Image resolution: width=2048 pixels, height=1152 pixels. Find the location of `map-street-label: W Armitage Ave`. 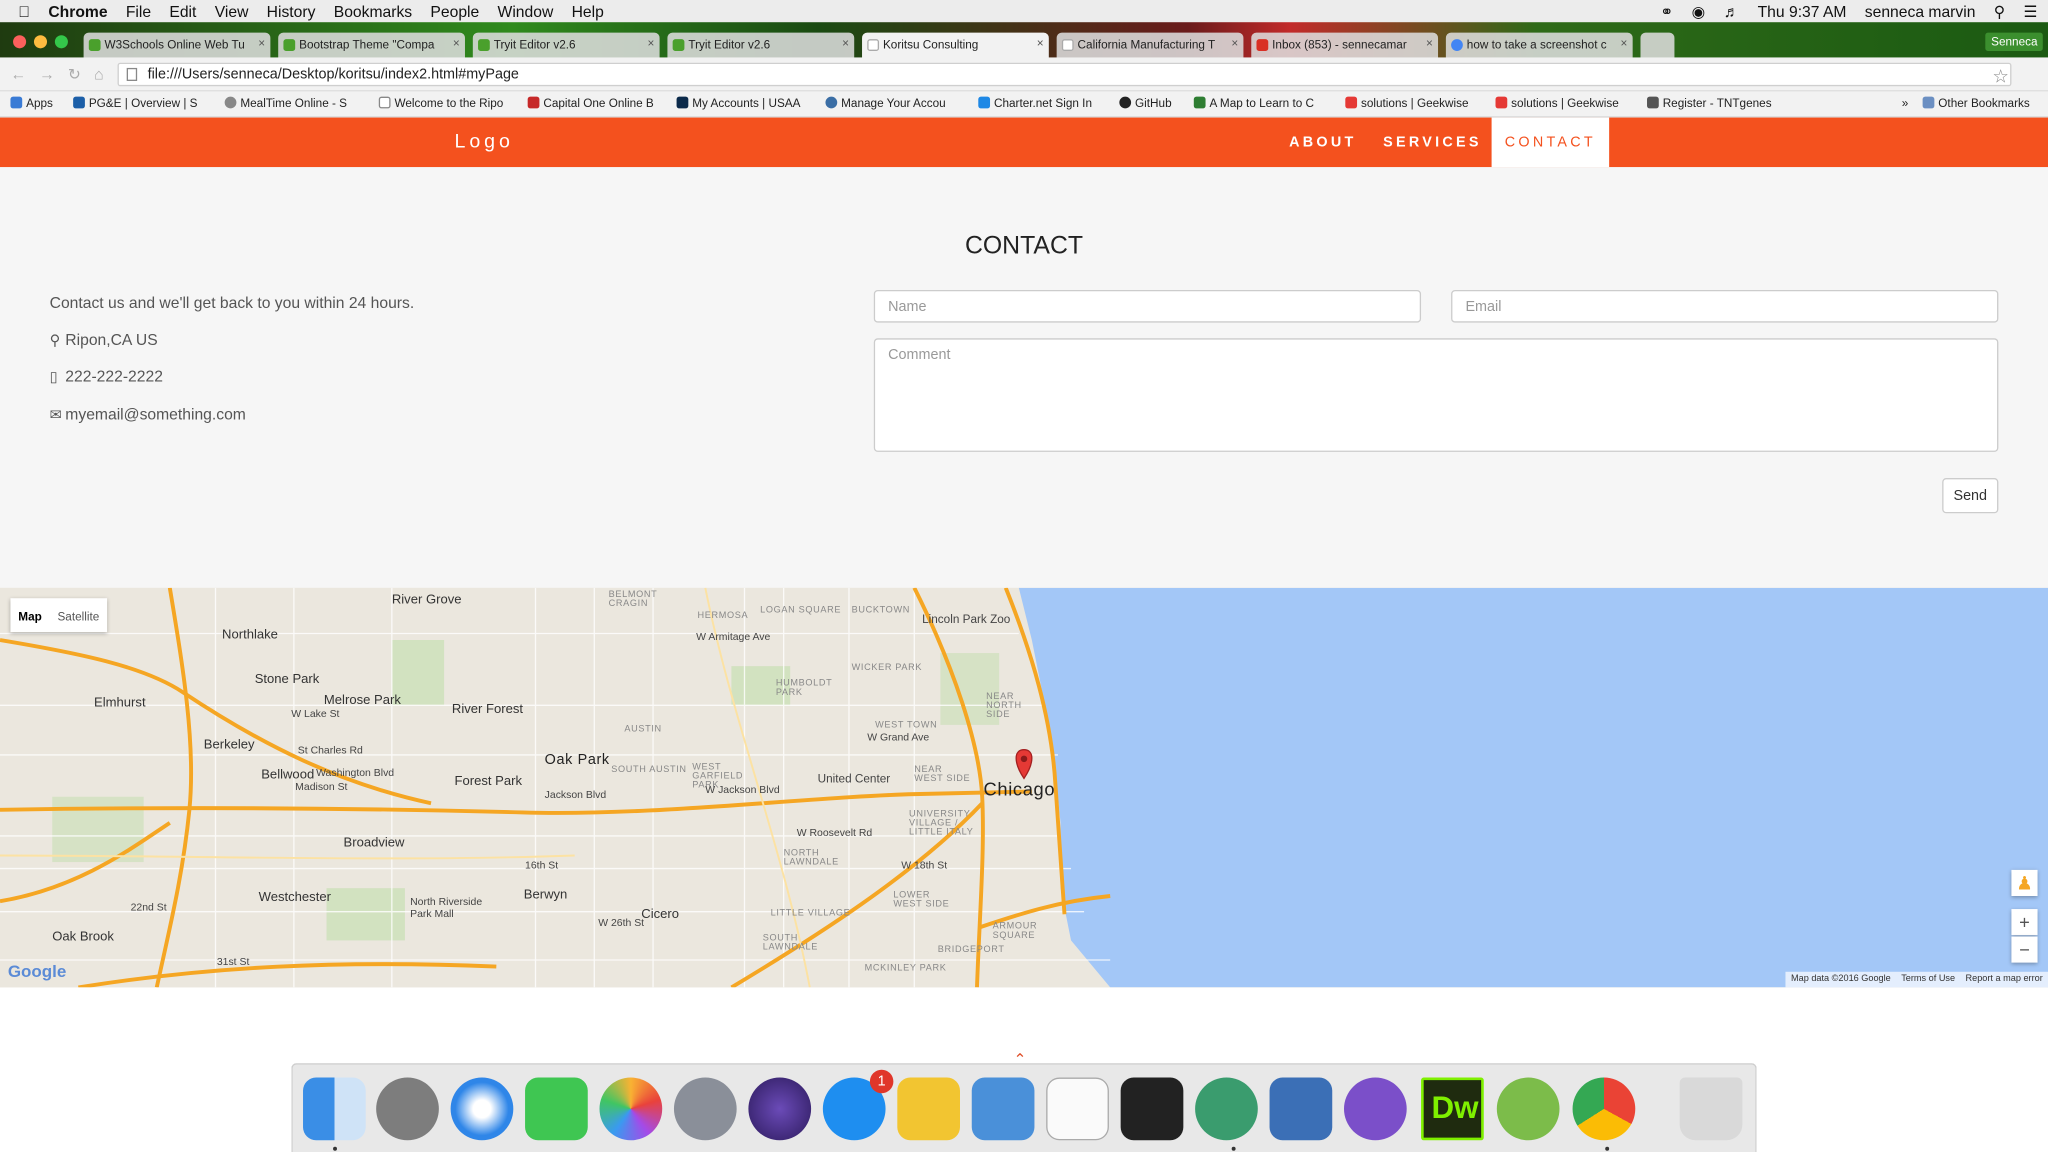

map-street-label: W Armitage Ave is located at coordinates (733, 636).